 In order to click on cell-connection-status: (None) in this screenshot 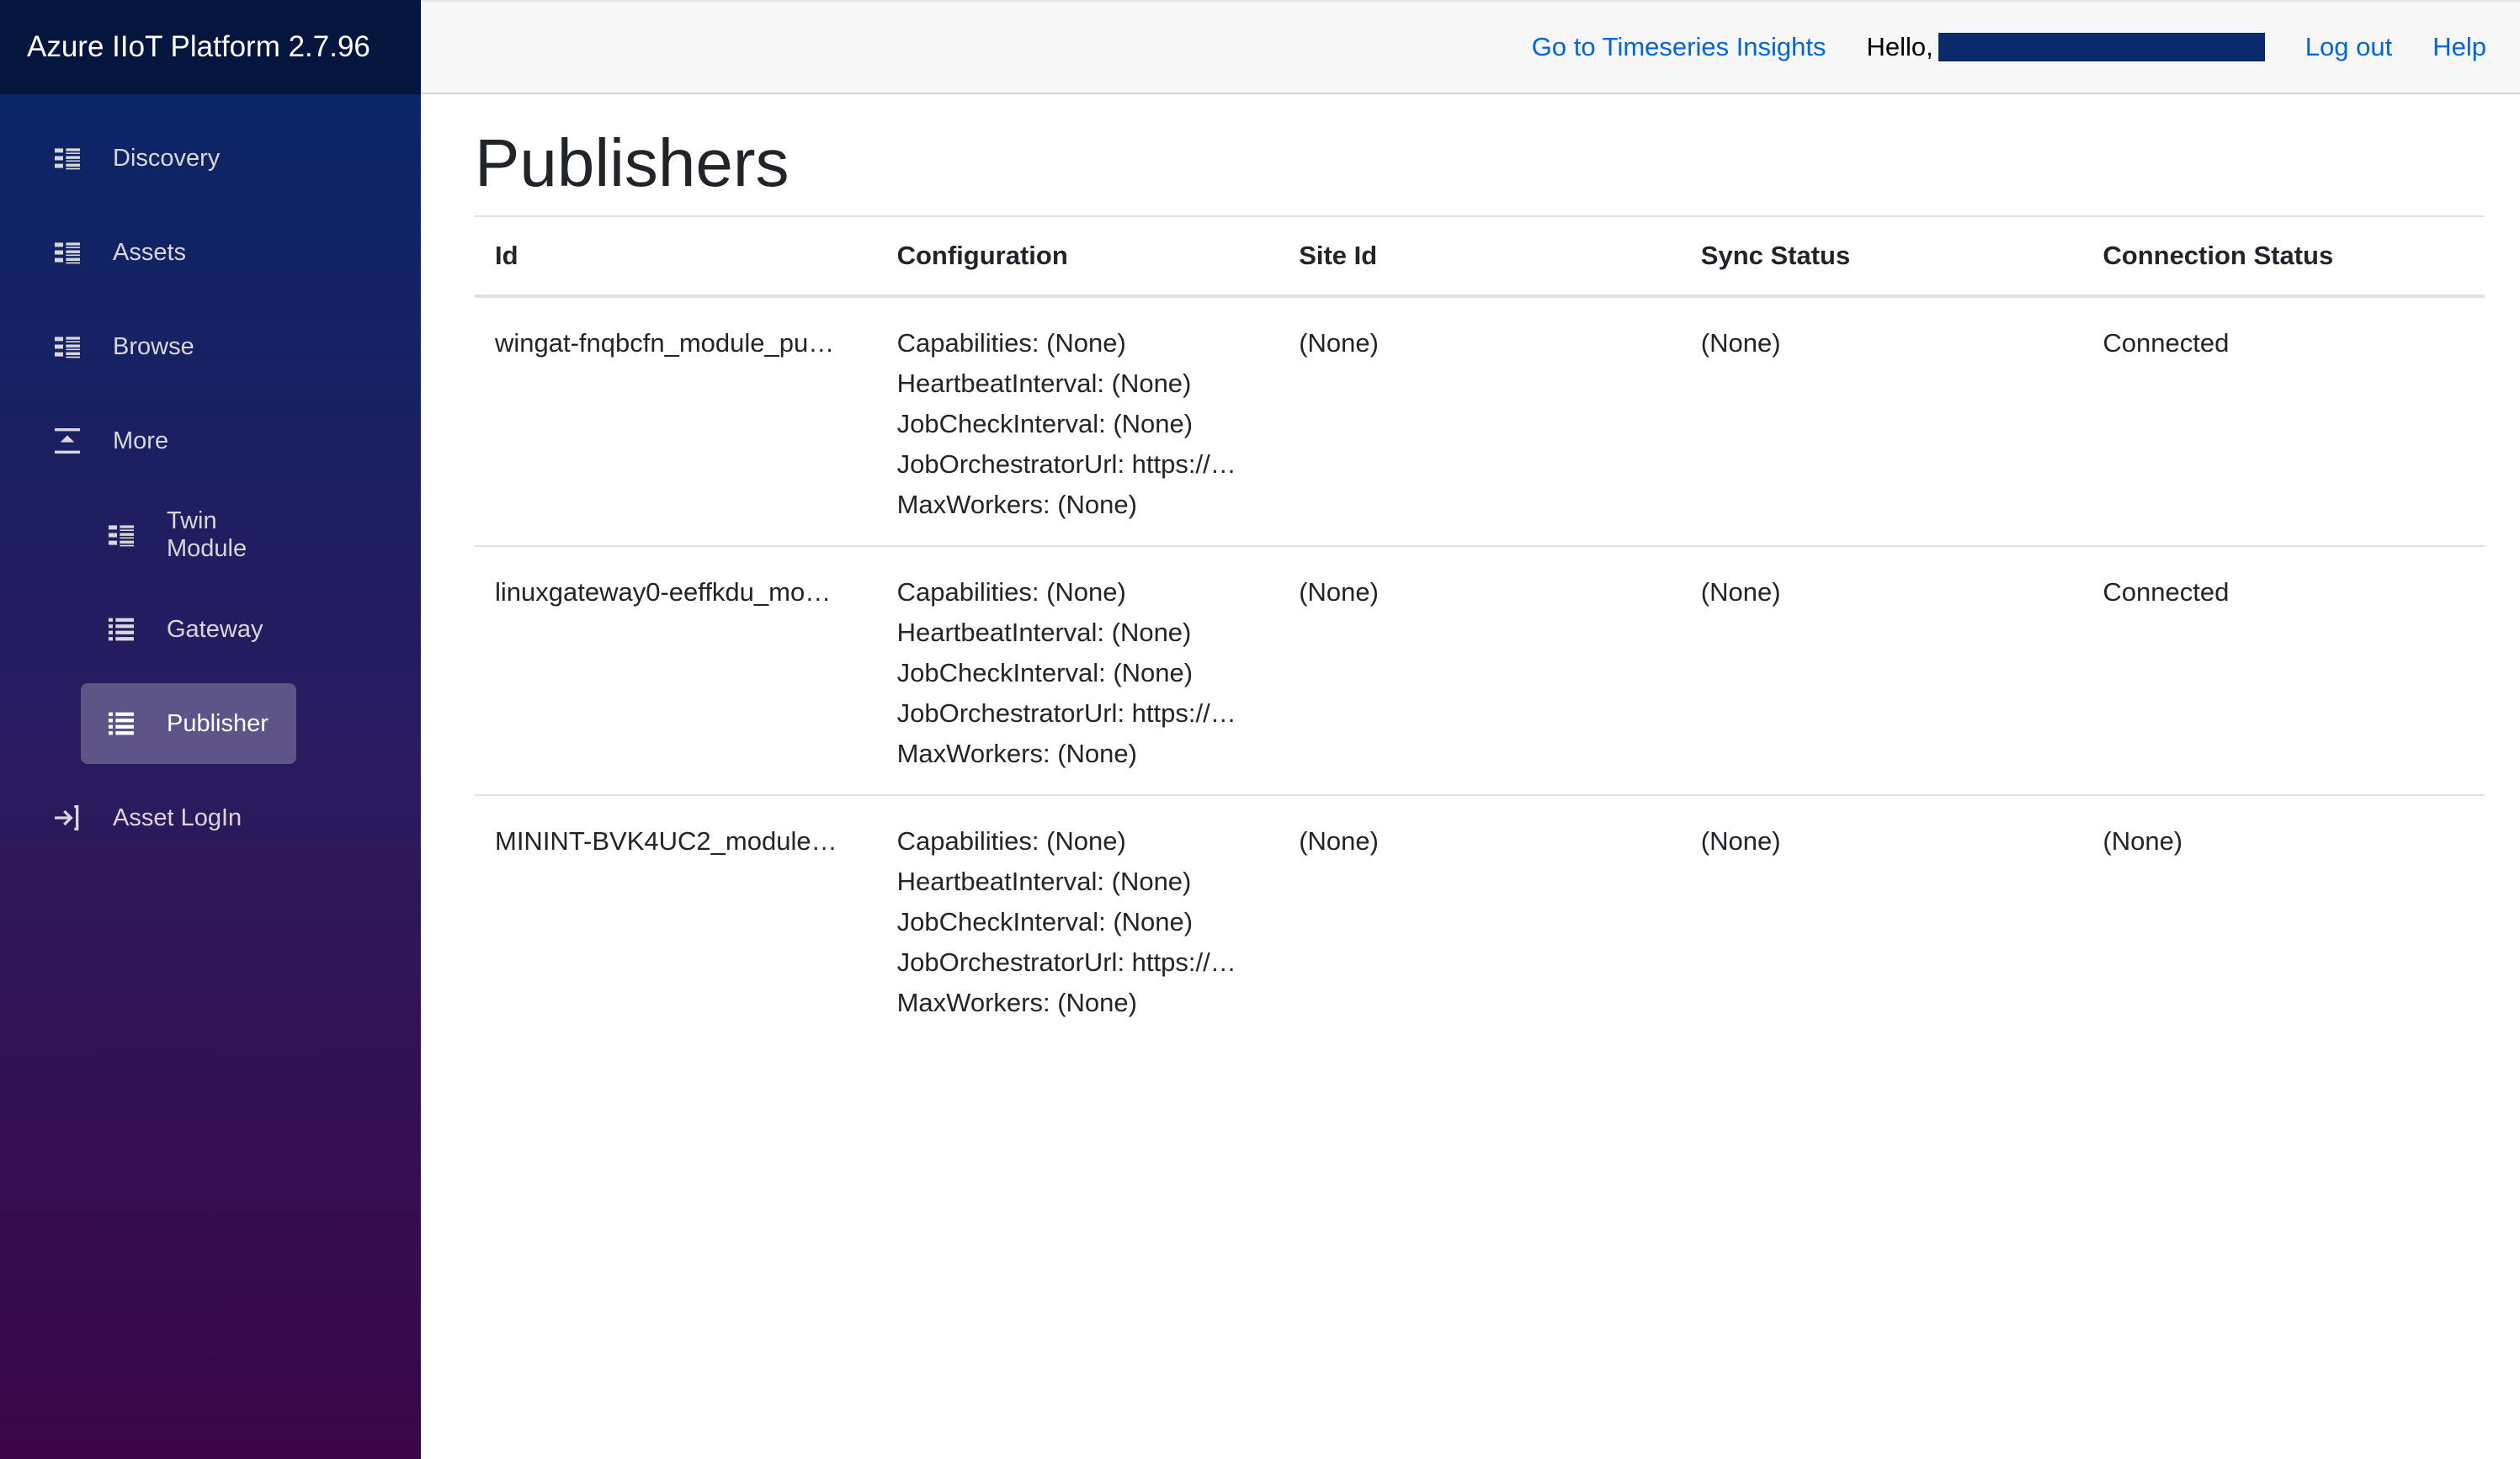, I will do `click(2143, 841)`.